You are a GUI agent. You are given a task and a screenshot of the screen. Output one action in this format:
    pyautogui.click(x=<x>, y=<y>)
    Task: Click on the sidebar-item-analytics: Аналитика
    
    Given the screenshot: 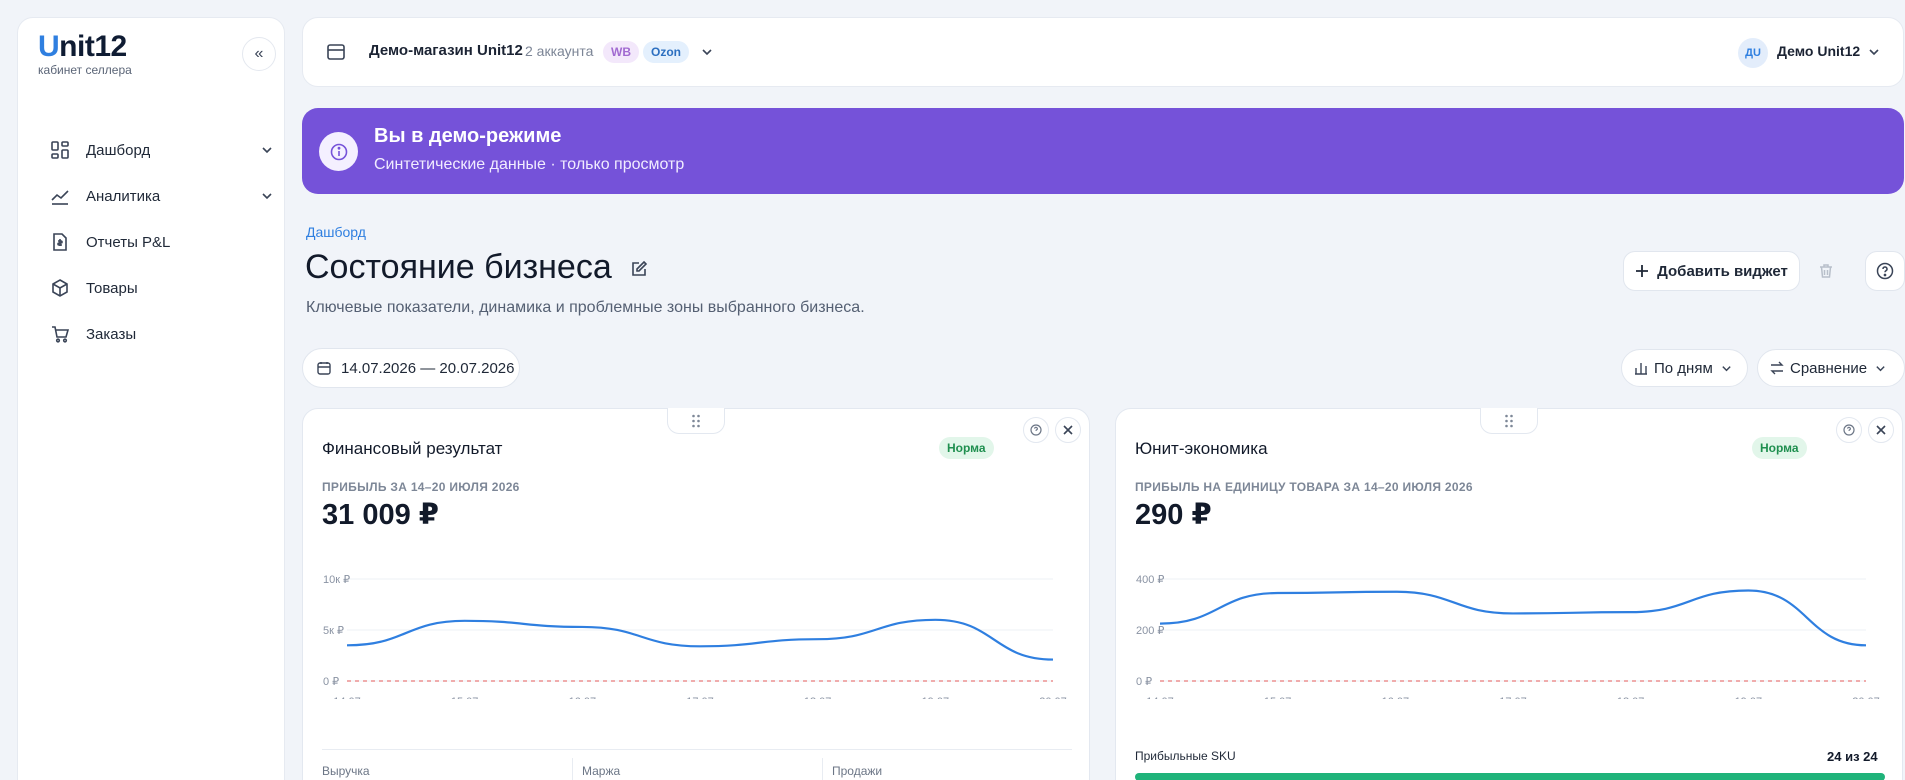 What is the action you would take?
    pyautogui.click(x=162, y=196)
    